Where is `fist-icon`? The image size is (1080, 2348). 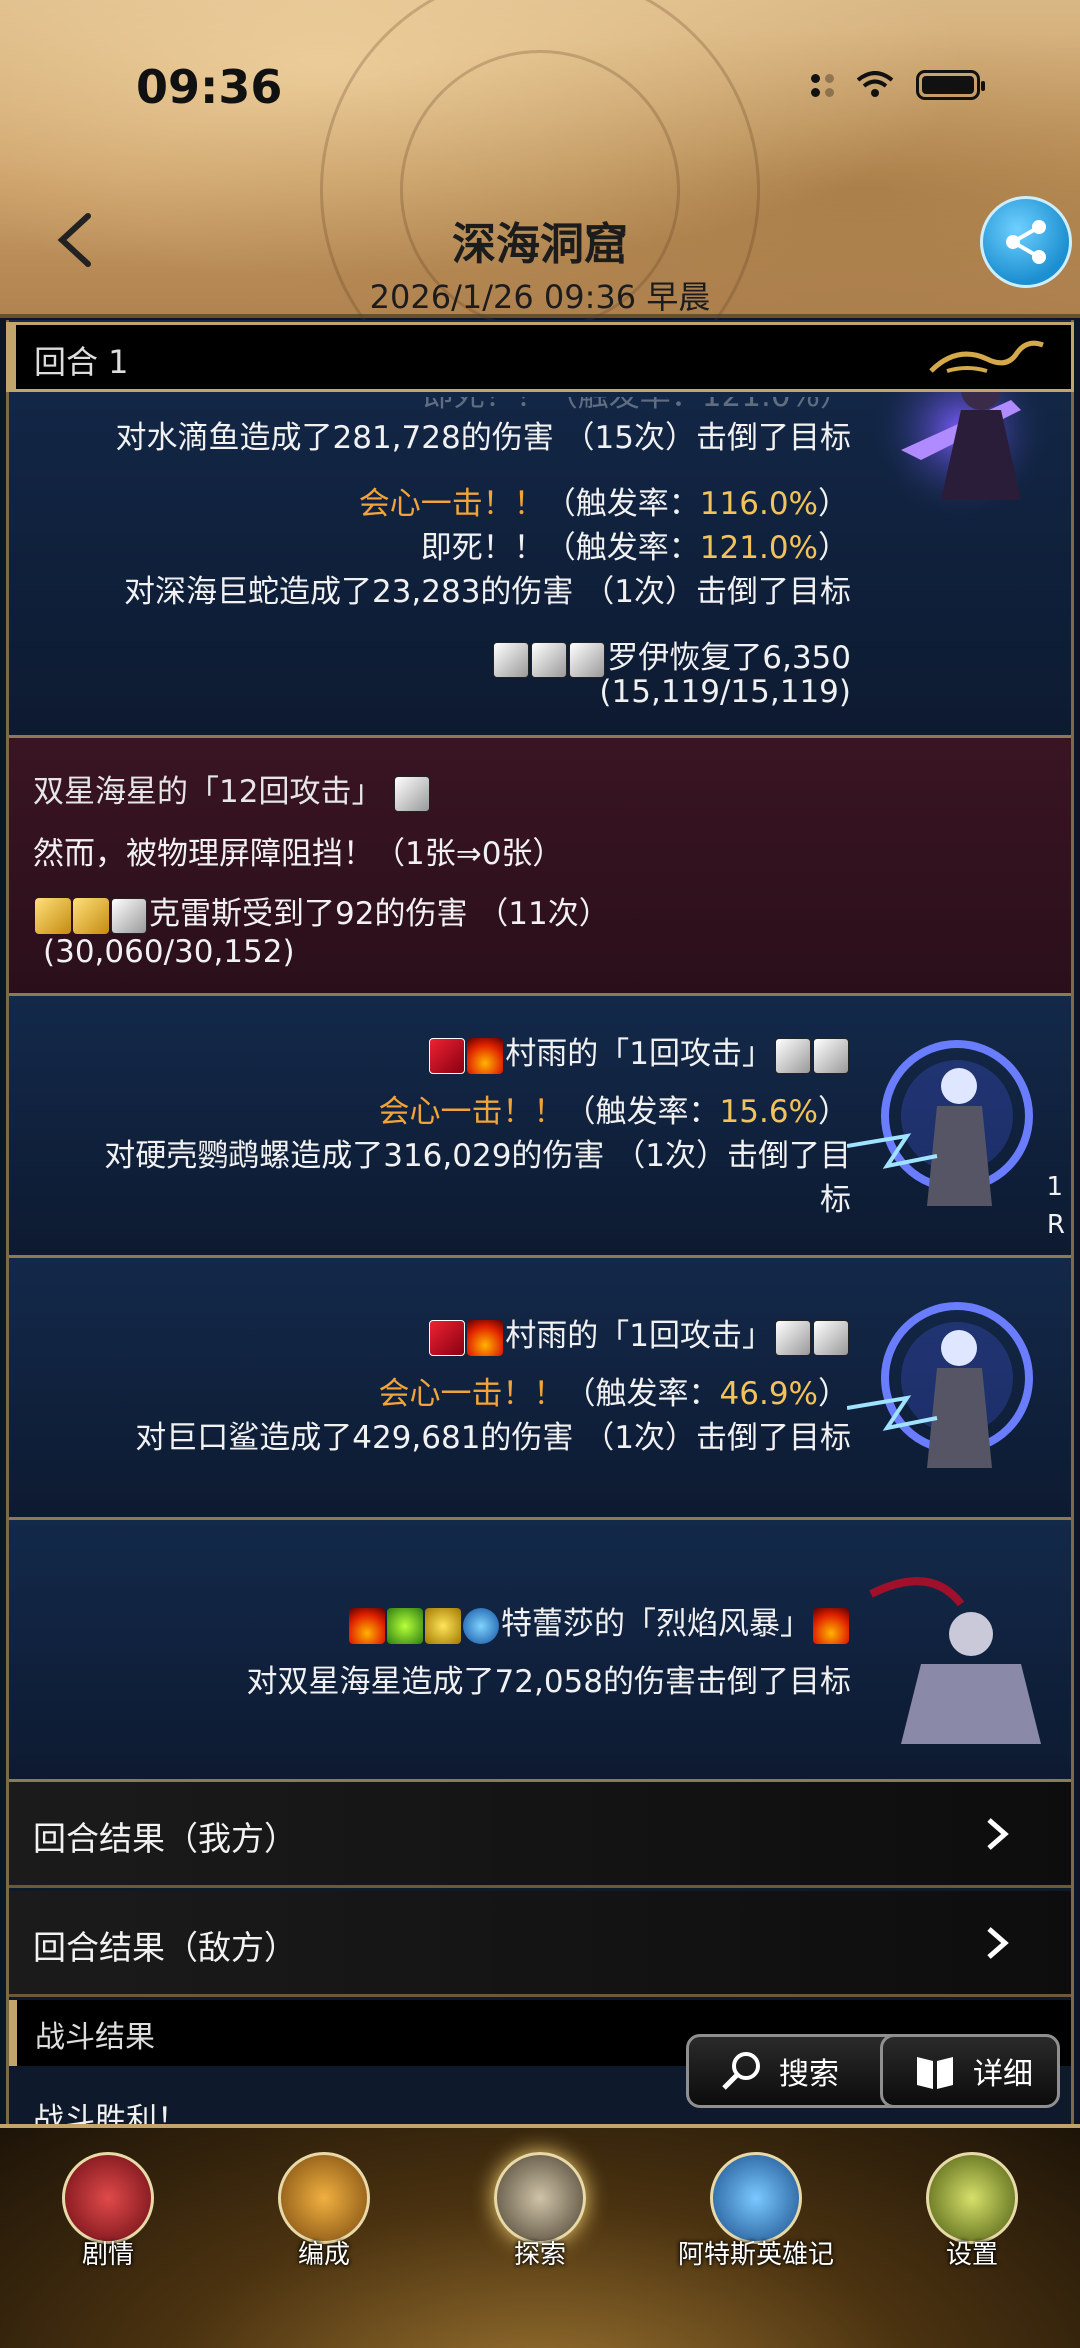
fist-icon is located at coordinates (412, 793).